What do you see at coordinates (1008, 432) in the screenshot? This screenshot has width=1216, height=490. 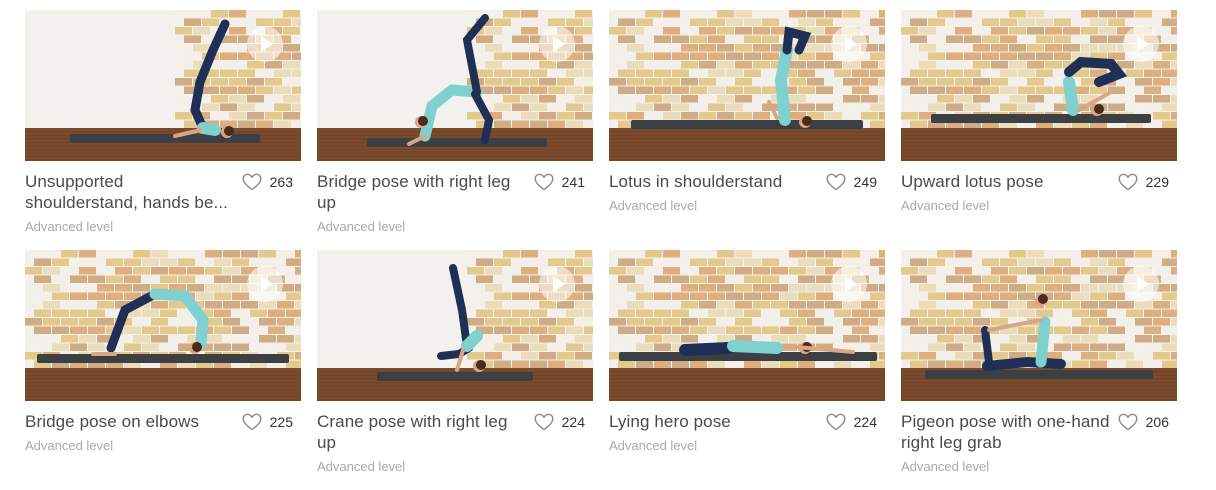 I see `pose-title: Pigeon pose with one-hand right leg grab` at bounding box center [1008, 432].